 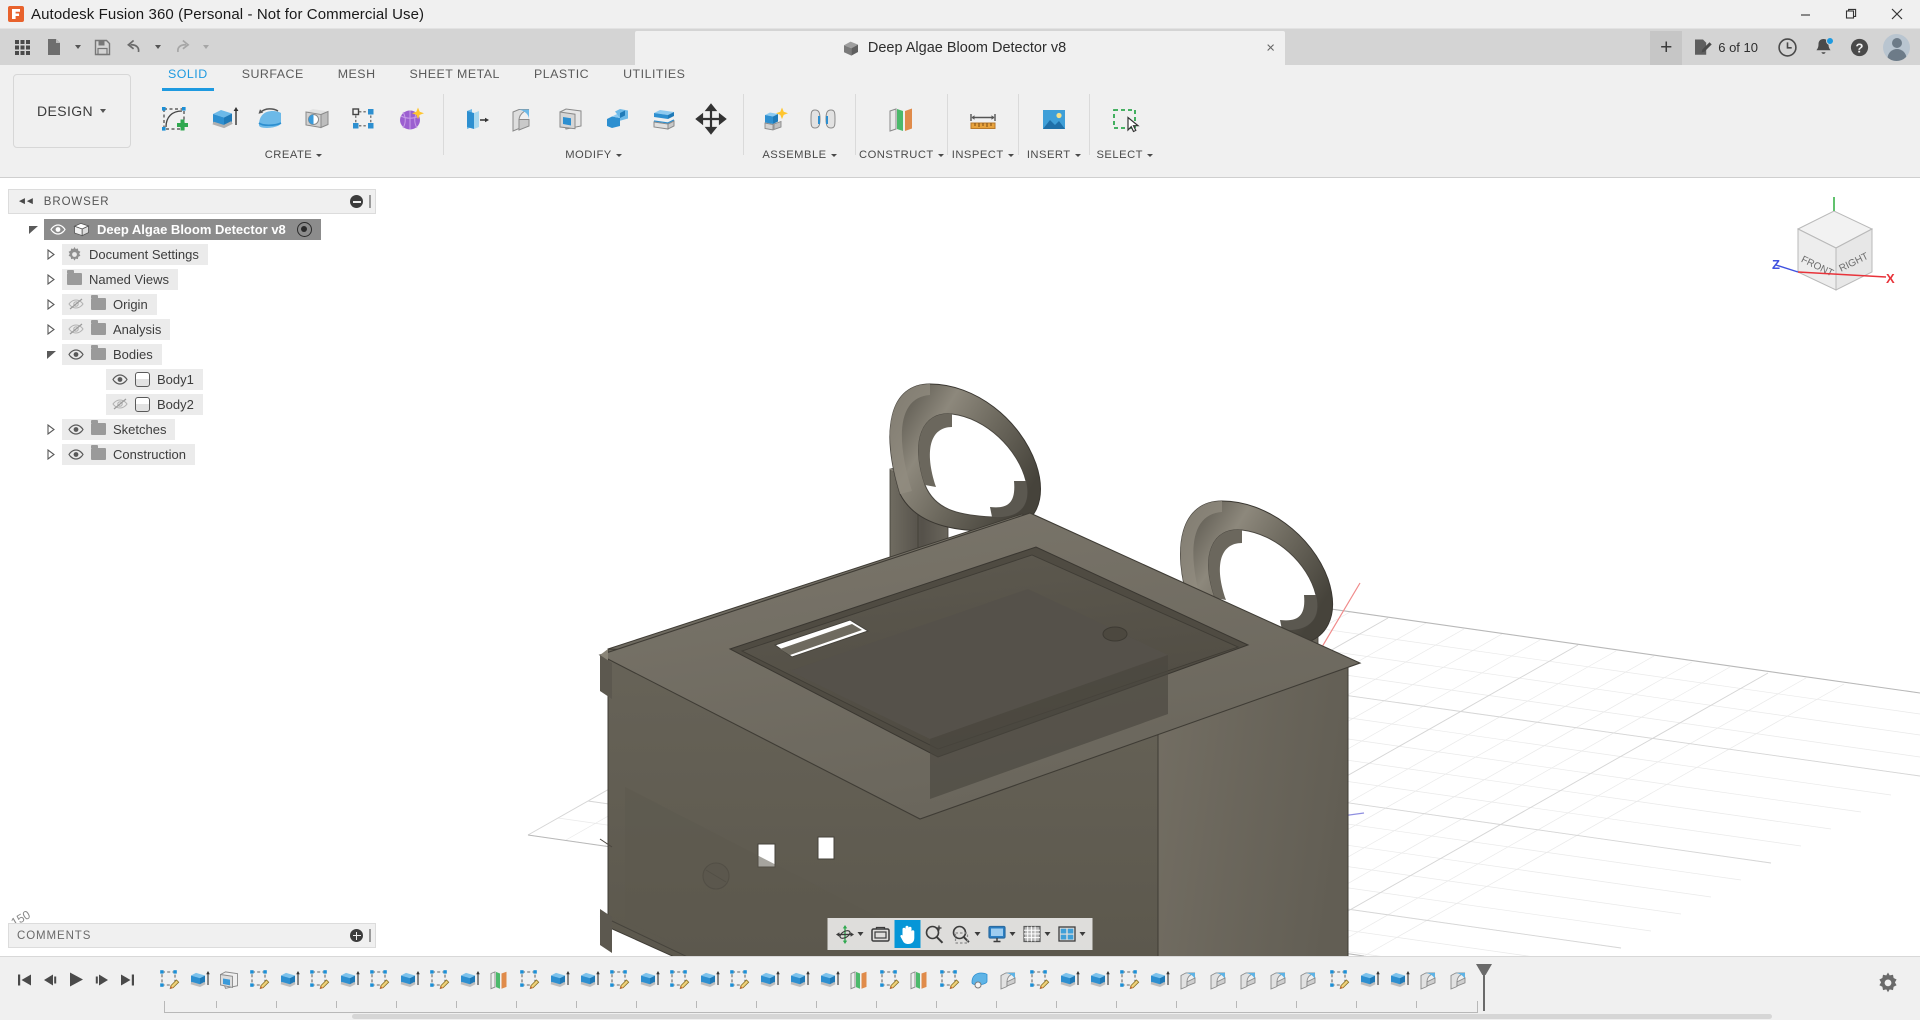 I want to click on shell-button, so click(x=570, y=119).